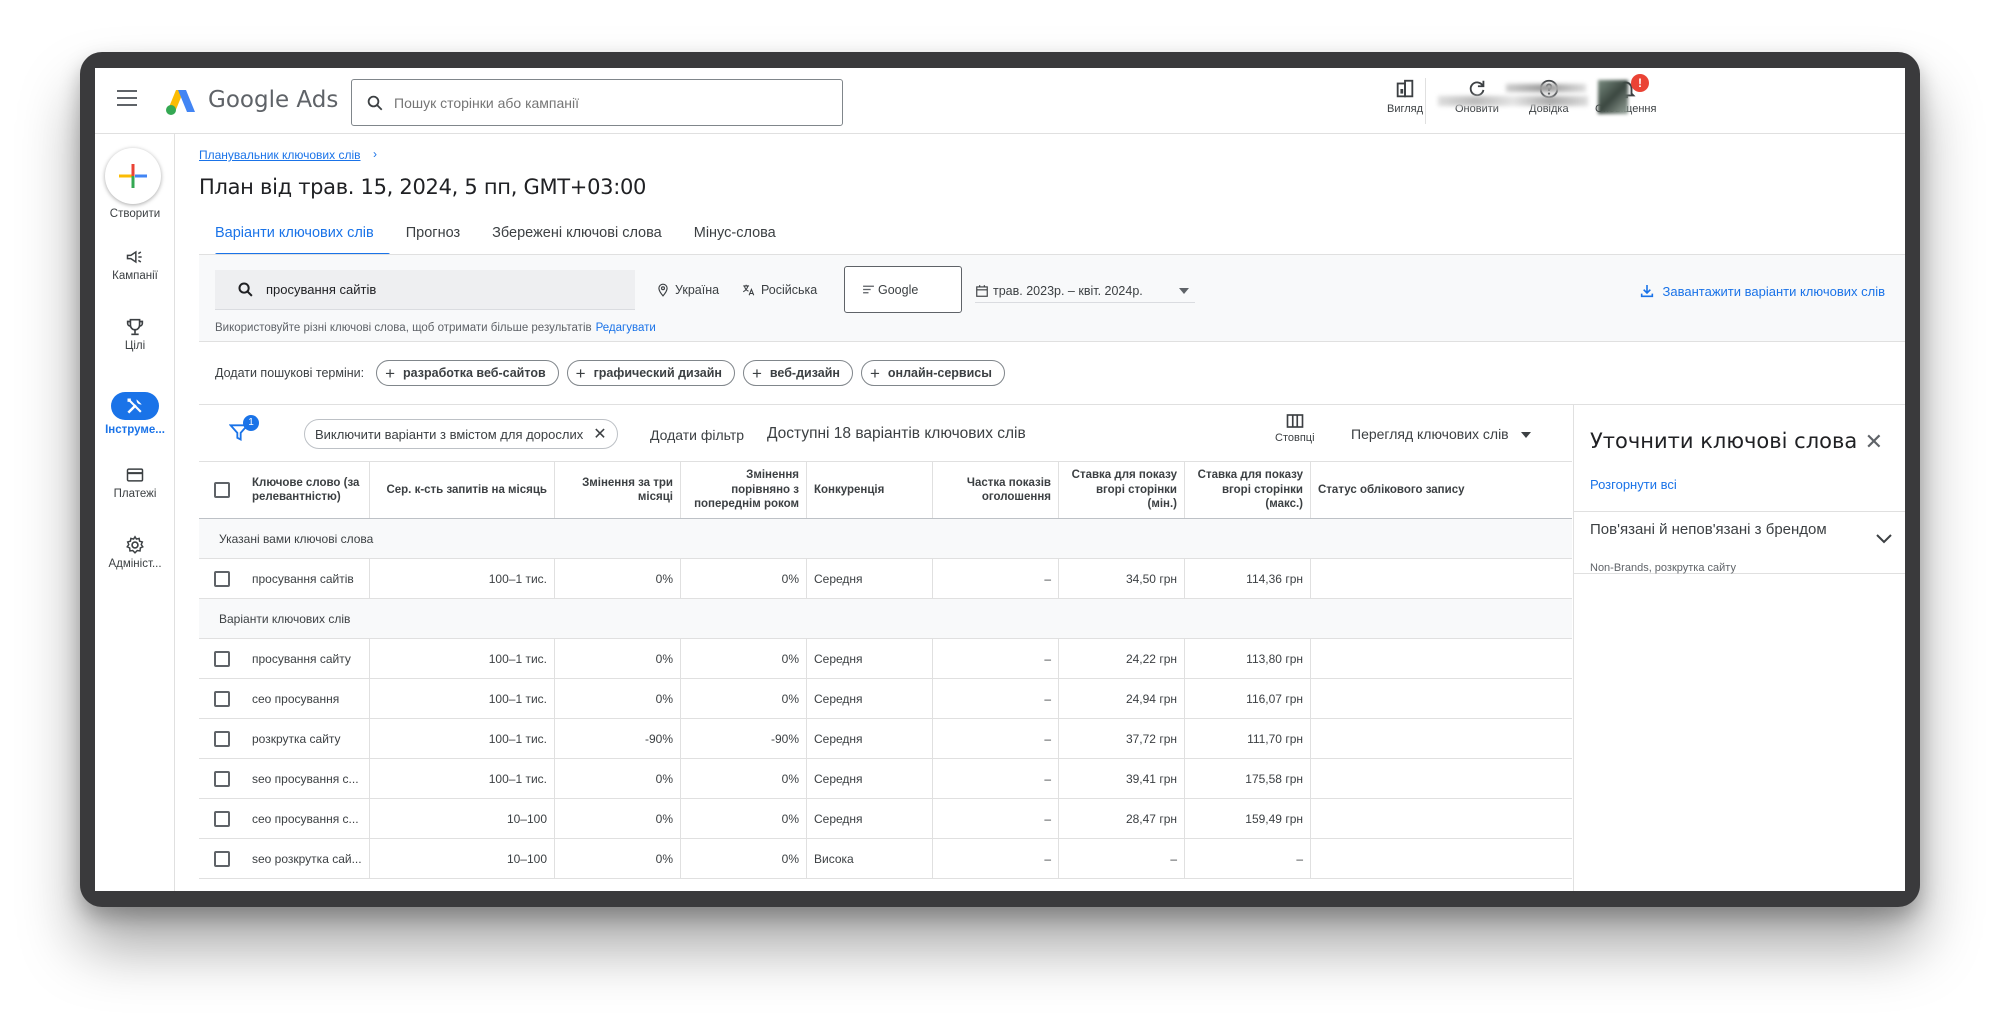  I want to click on remove-filter-icon: ✕, so click(599, 434).